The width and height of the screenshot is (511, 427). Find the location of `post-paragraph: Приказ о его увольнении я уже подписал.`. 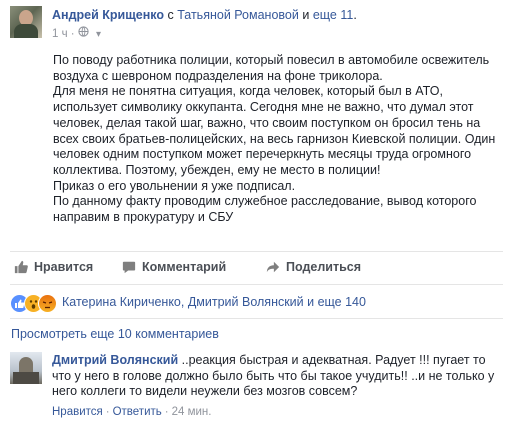

post-paragraph: Приказ о его увольнении я уже подписал. is located at coordinates (174, 185).